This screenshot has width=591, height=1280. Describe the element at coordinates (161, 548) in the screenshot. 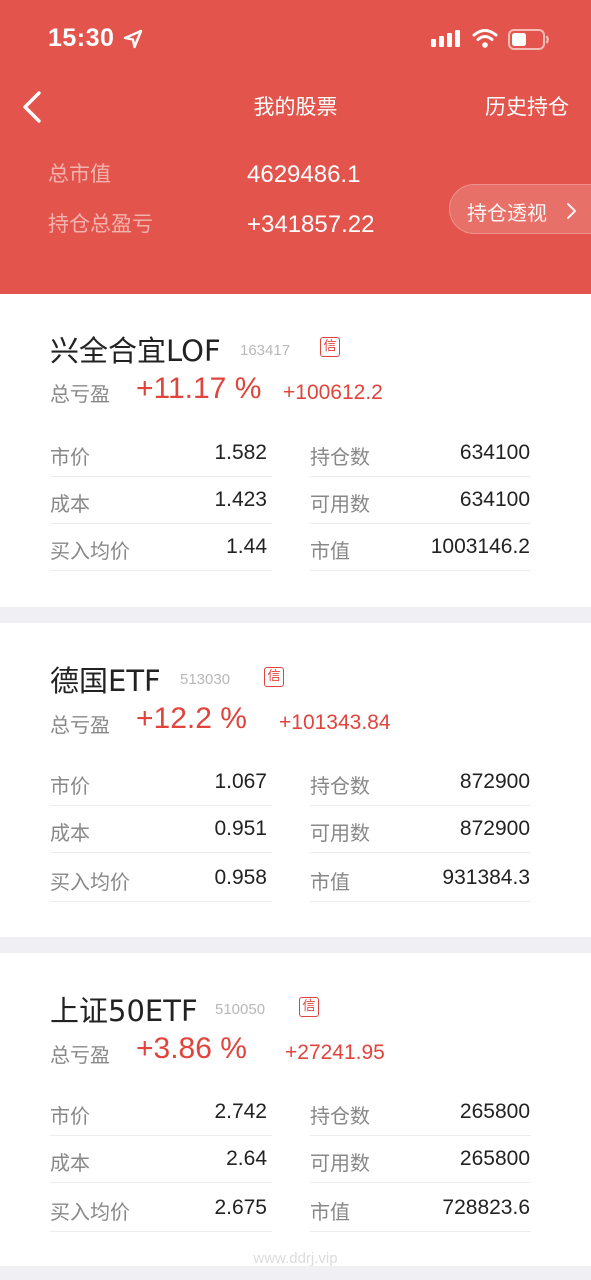

I see `stat-row: 买入均价 1.44` at that location.